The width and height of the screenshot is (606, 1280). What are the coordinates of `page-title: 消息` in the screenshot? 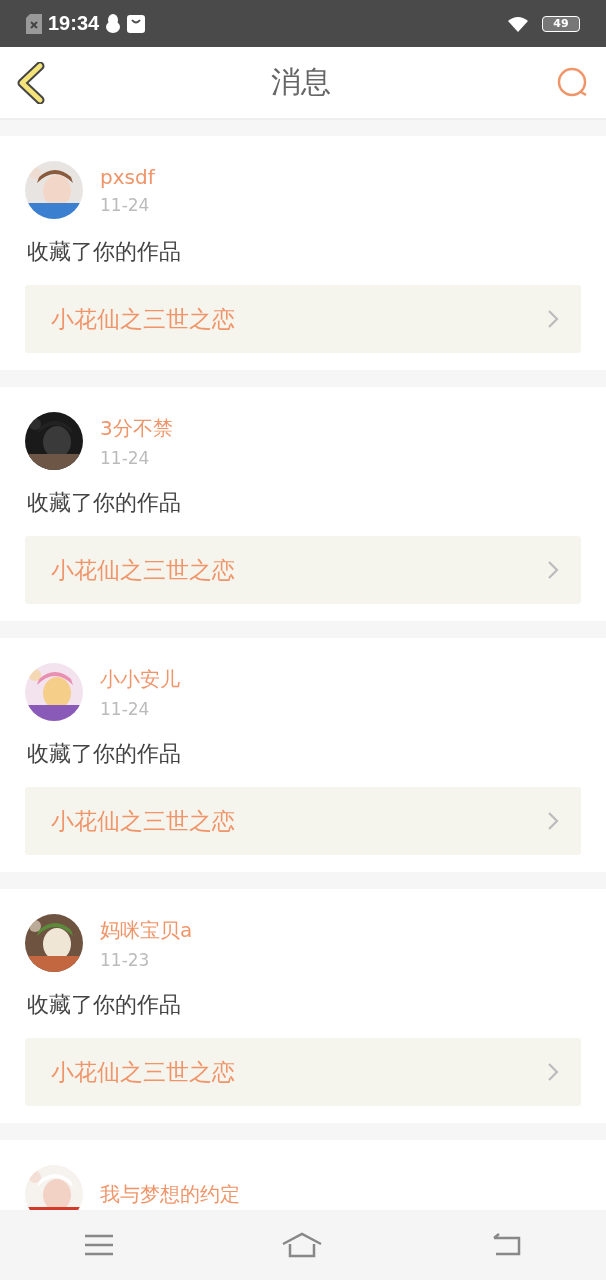 It's located at (301, 82).